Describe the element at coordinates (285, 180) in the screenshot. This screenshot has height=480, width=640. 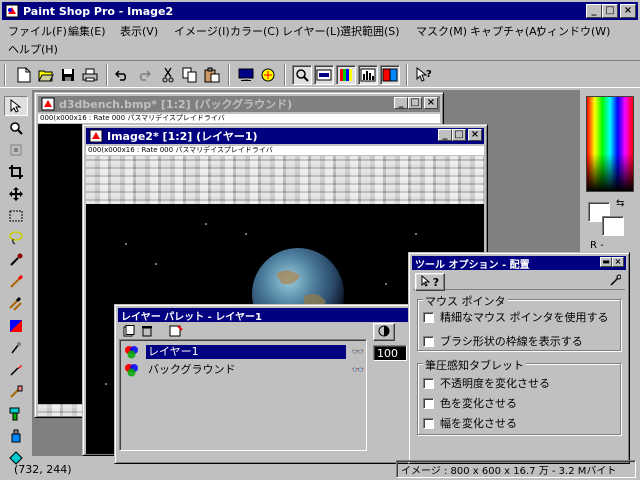
I see `clouds-top` at that location.